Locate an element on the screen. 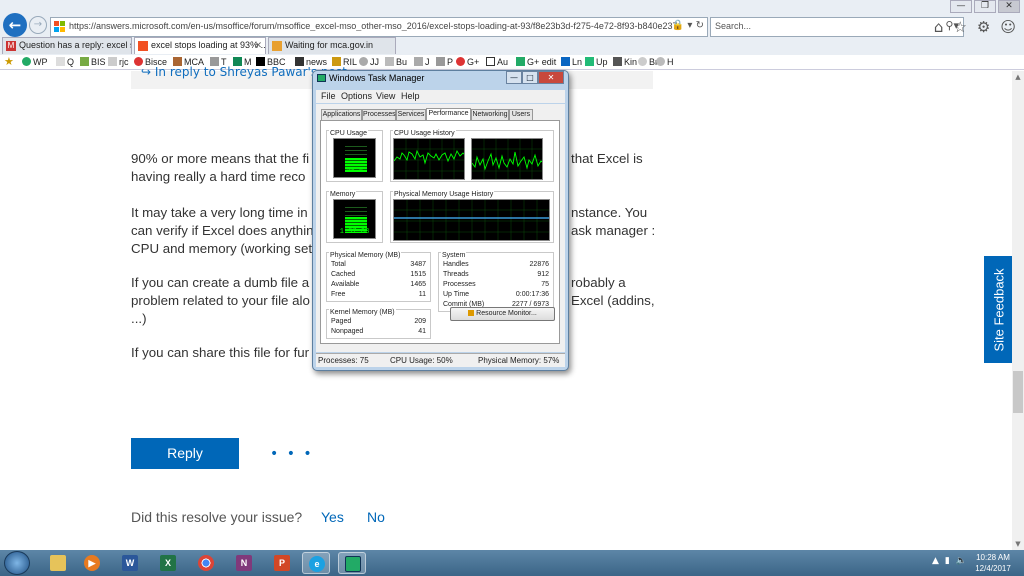 The height and width of the screenshot is (576, 1024). status-processes: Processes: 75 is located at coordinates (343, 360).